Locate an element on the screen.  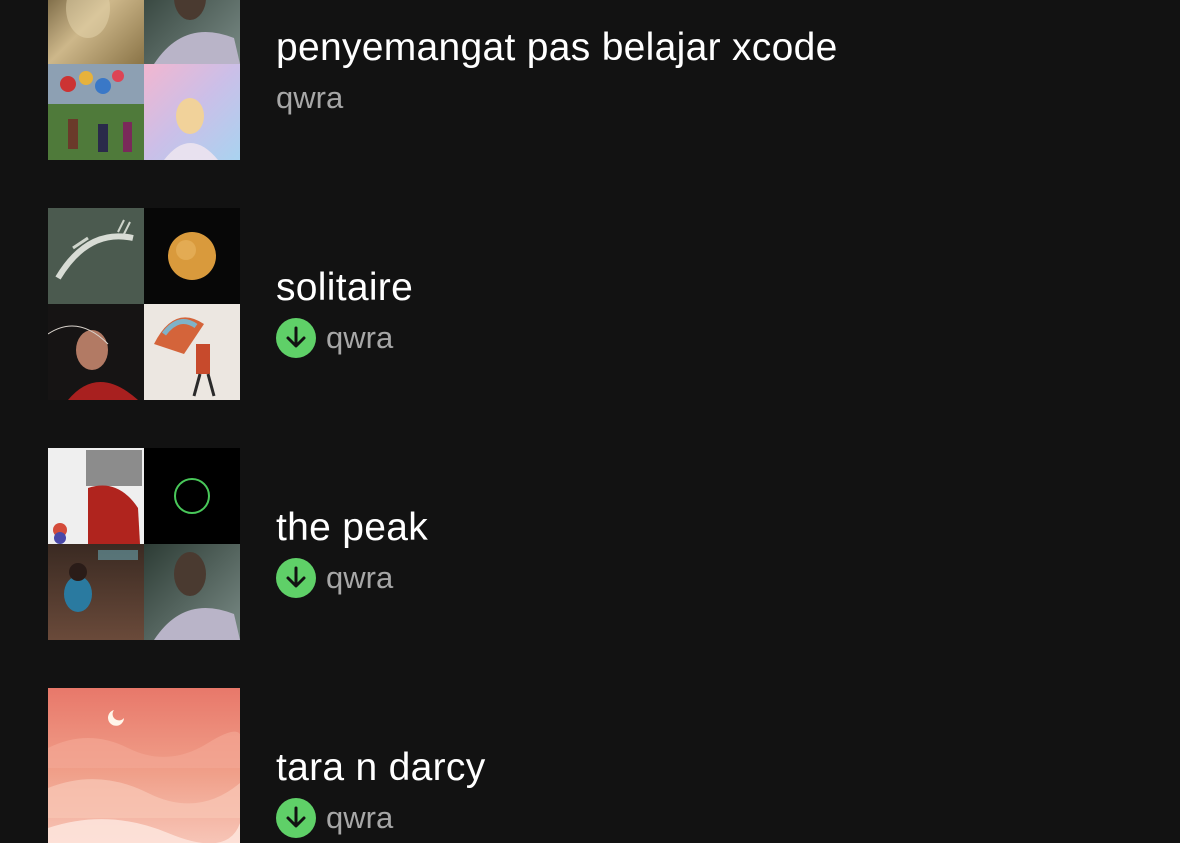
playlist-cover-single is located at coordinates (144, 765).